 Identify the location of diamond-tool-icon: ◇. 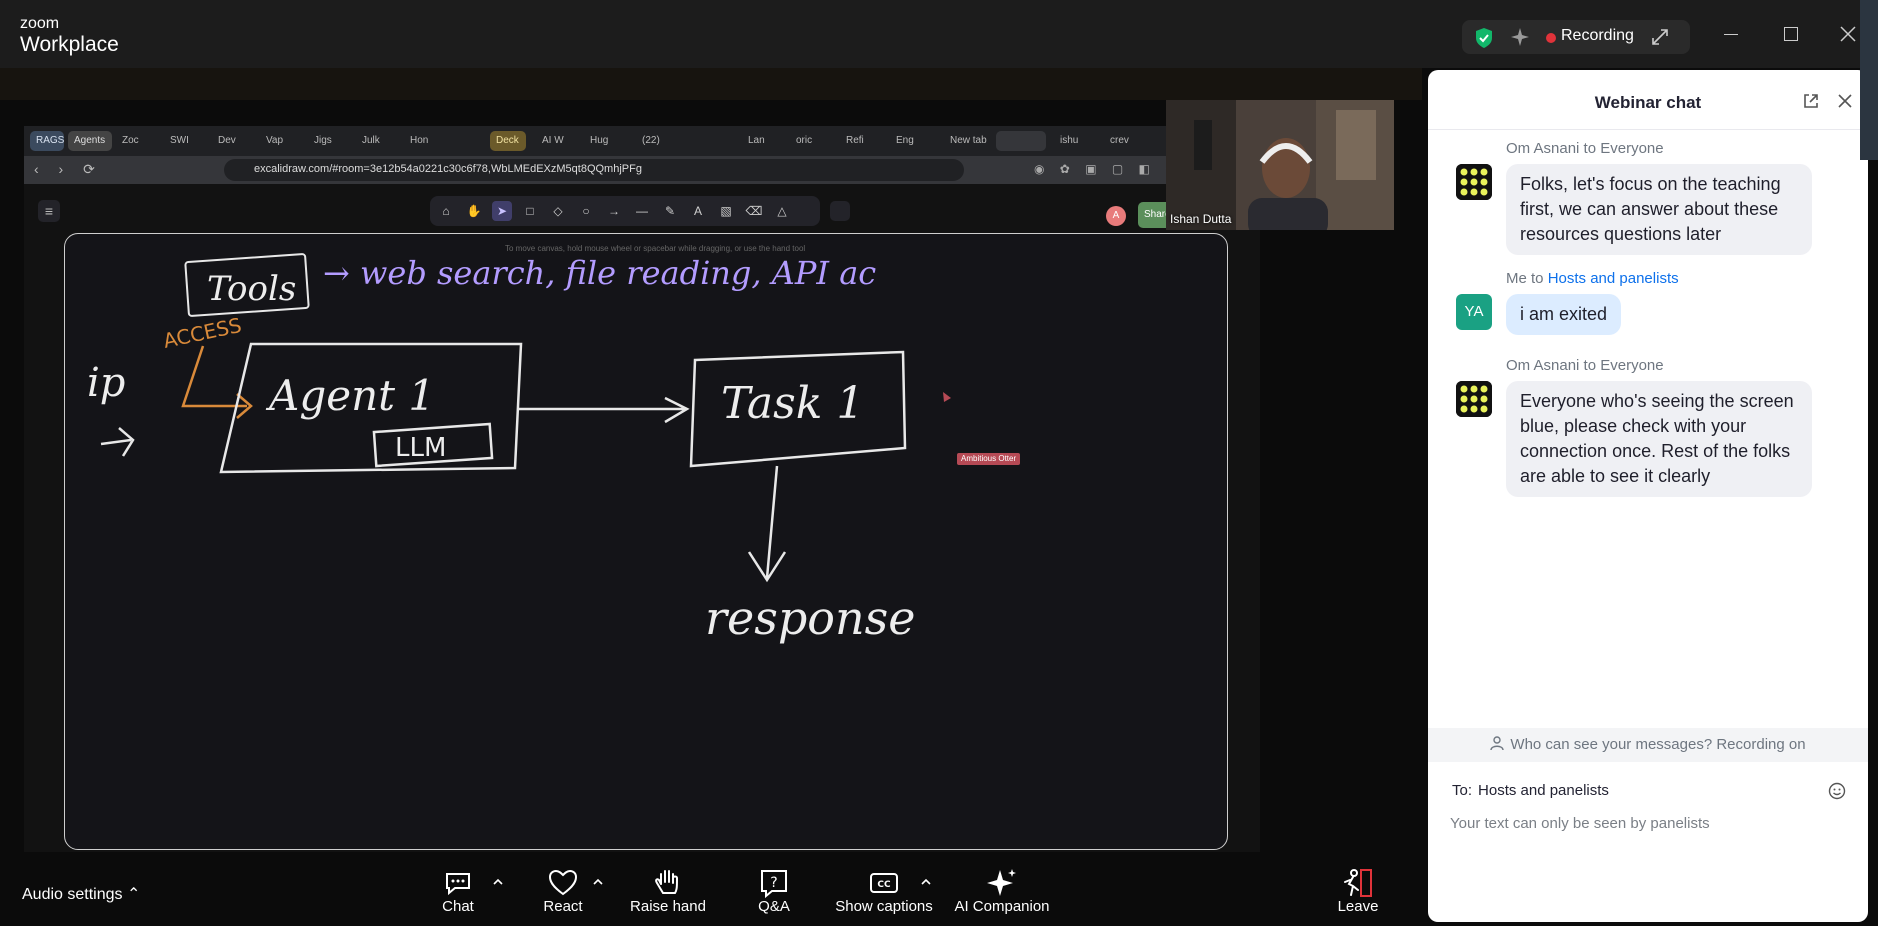
(558, 211).